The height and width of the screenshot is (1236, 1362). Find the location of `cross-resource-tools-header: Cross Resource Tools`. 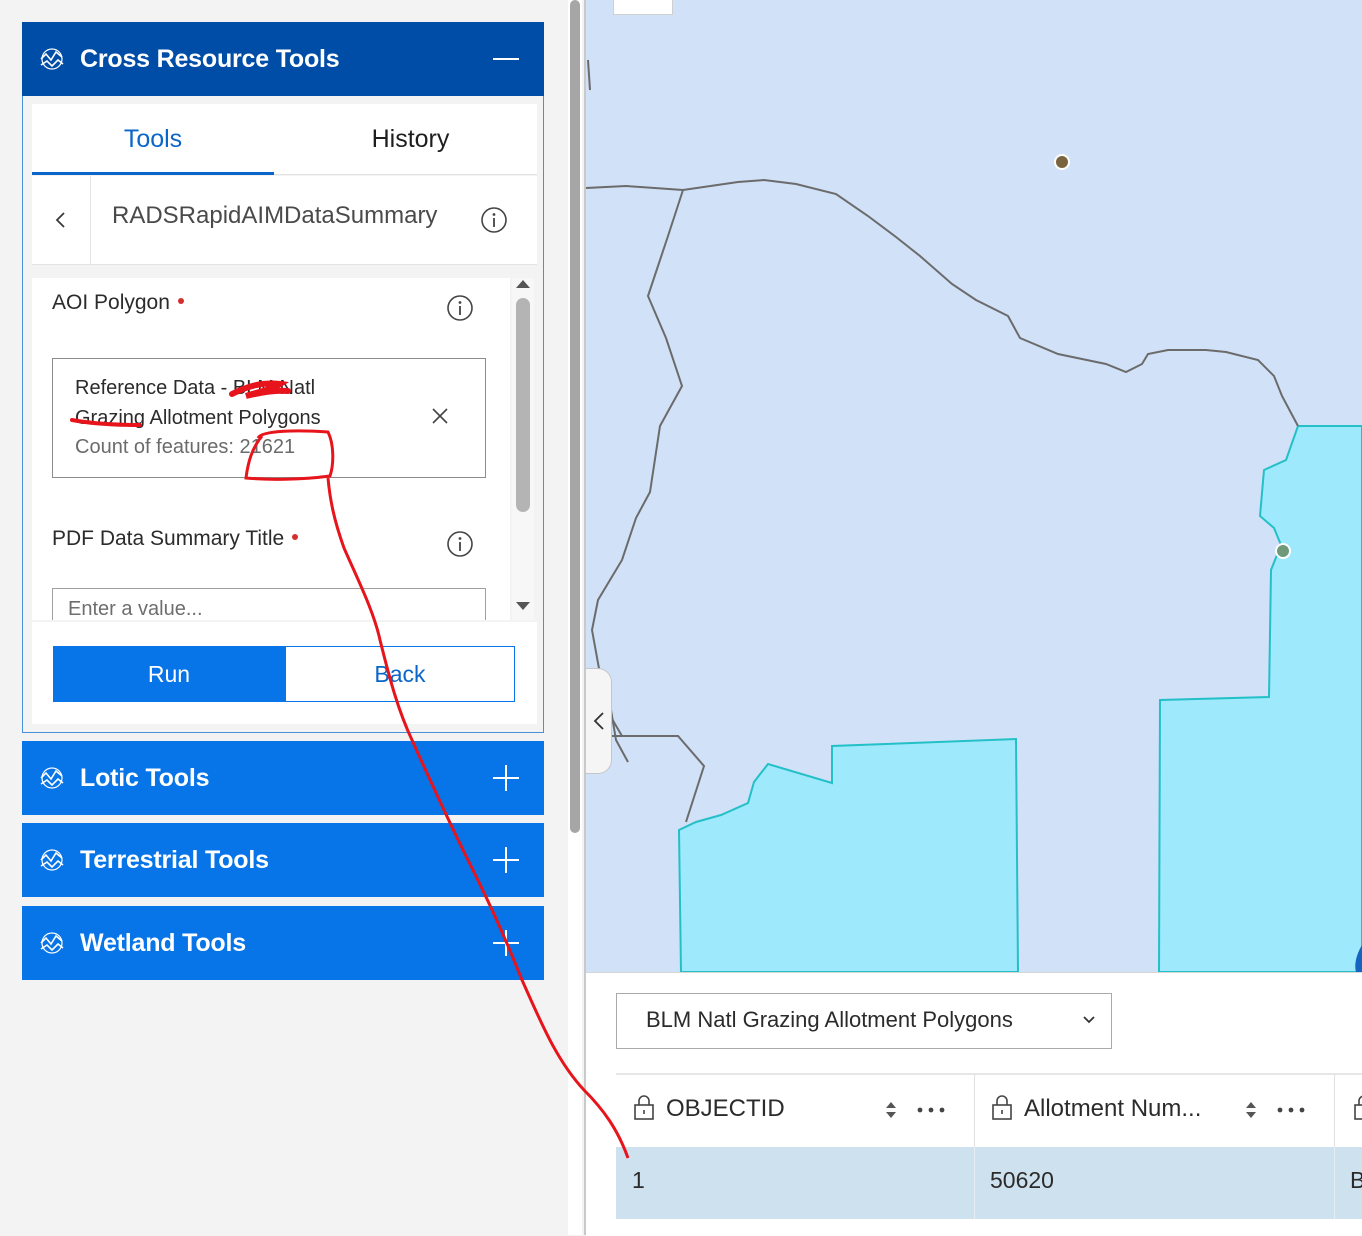

cross-resource-tools-header: Cross Resource Tools is located at coordinates (283, 59).